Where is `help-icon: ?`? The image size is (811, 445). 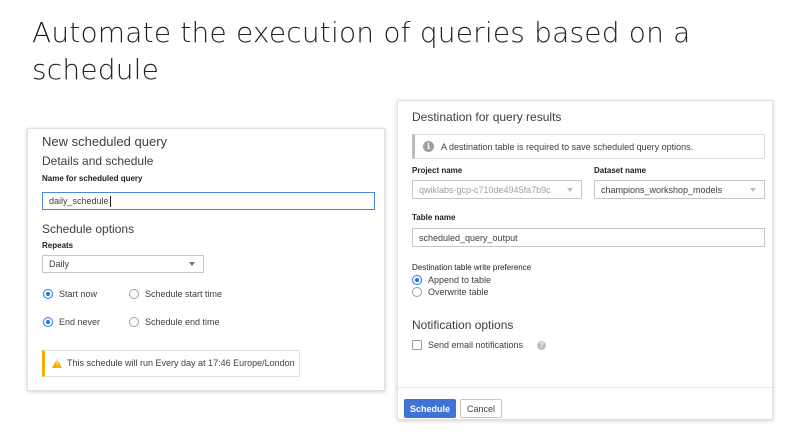
help-icon: ? is located at coordinates (541, 345).